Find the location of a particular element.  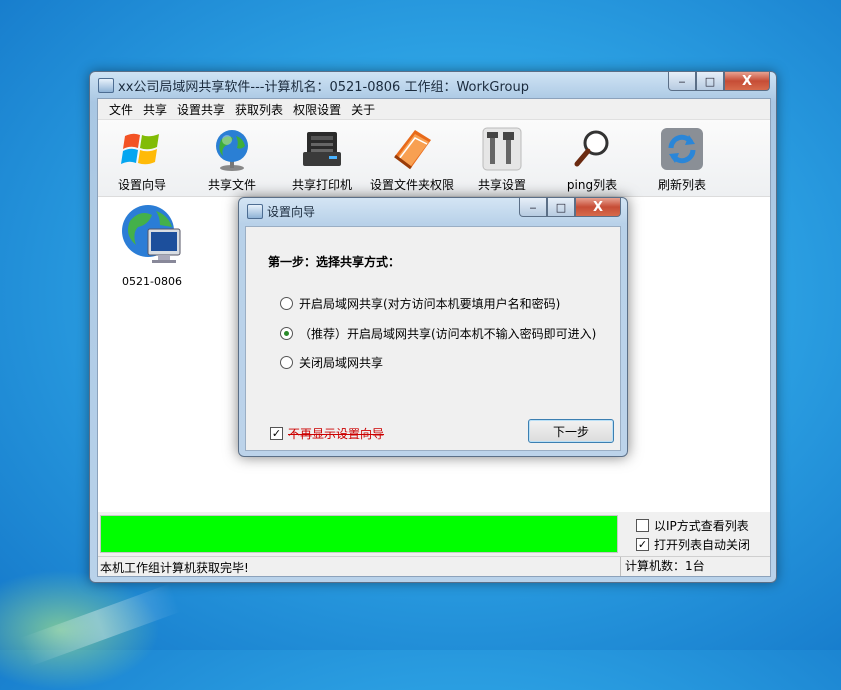

tool-ping-list: ping列表 is located at coordinates (592, 159).